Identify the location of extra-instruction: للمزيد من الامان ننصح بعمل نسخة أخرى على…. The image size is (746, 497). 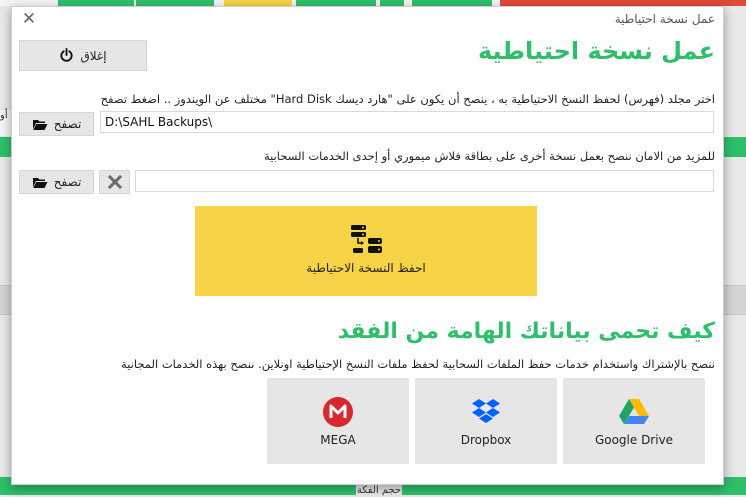
(489, 156).